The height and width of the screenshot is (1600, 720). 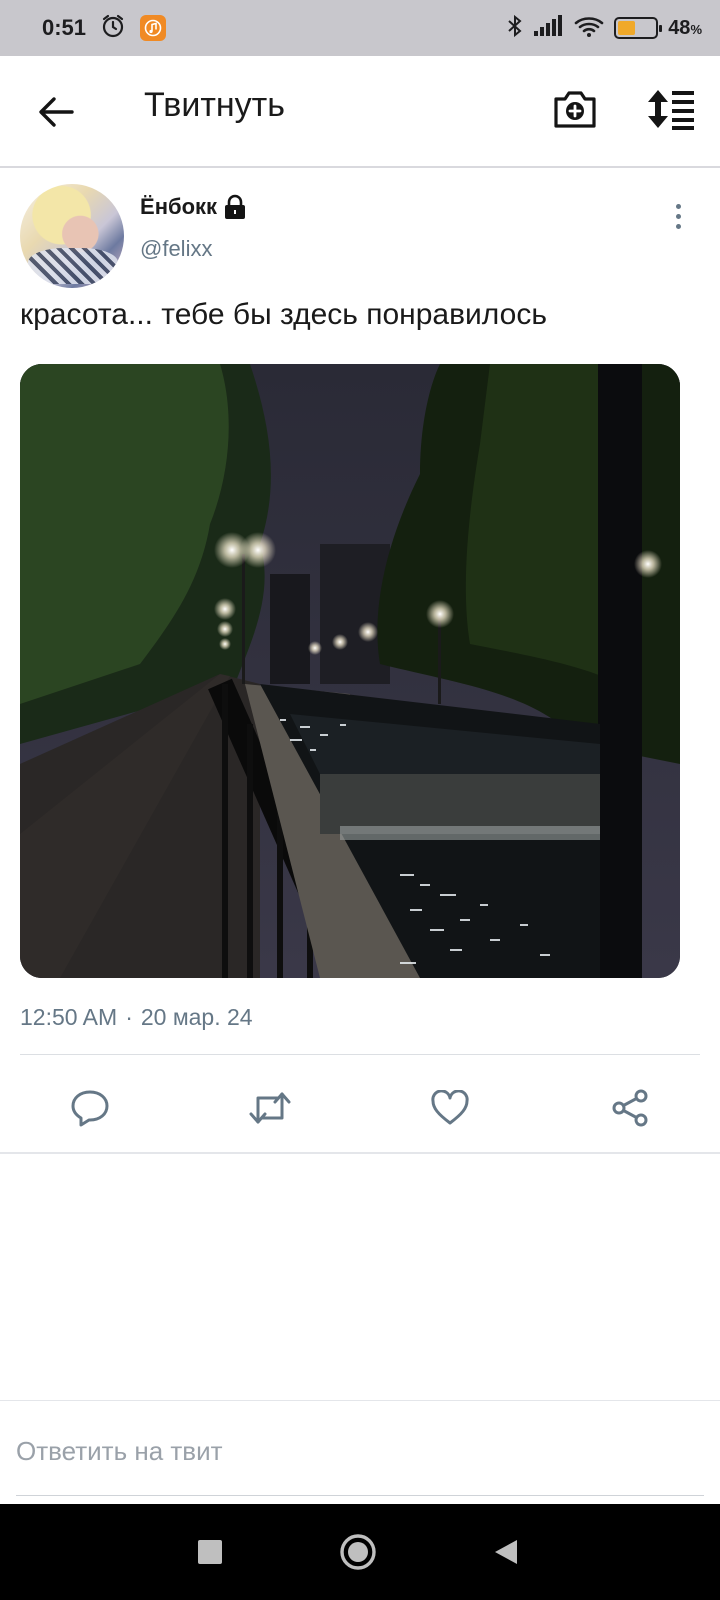 I want to click on more-options-button, so click(x=678, y=216).